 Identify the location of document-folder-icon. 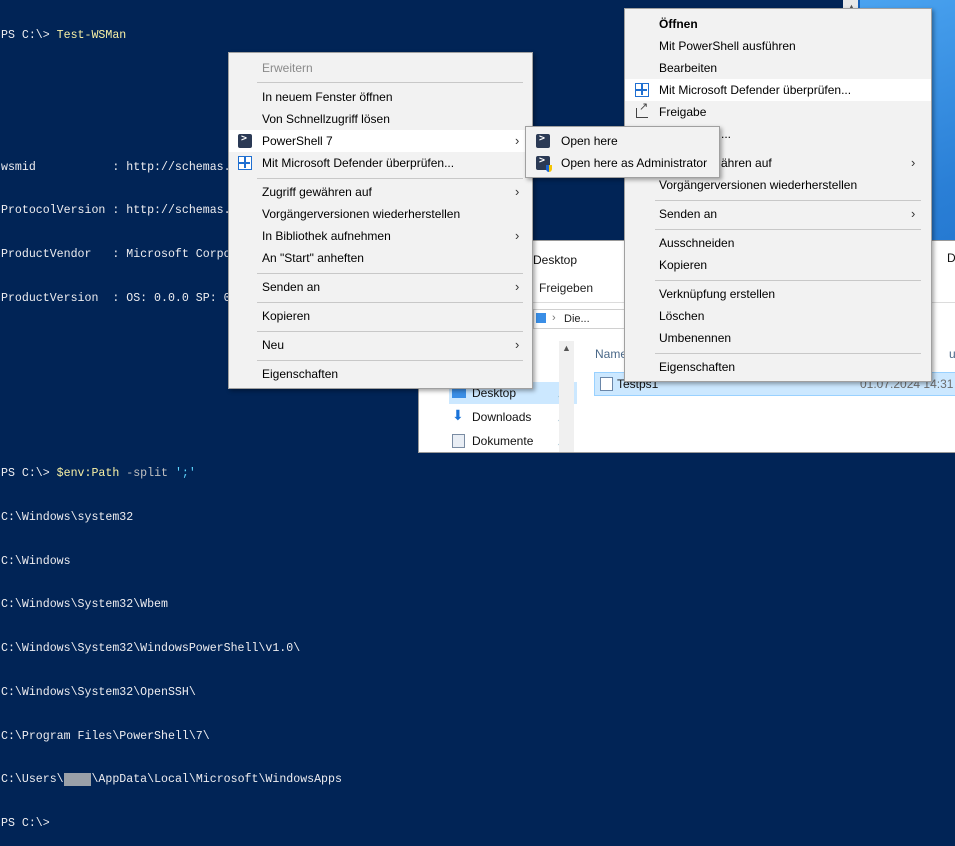
(458, 441).